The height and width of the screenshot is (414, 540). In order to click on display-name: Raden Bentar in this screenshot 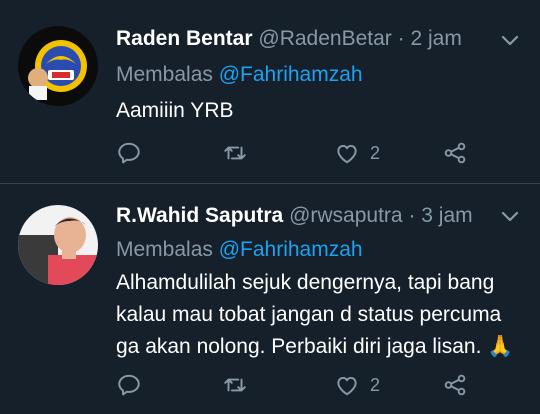, I will do `click(184, 38)`.